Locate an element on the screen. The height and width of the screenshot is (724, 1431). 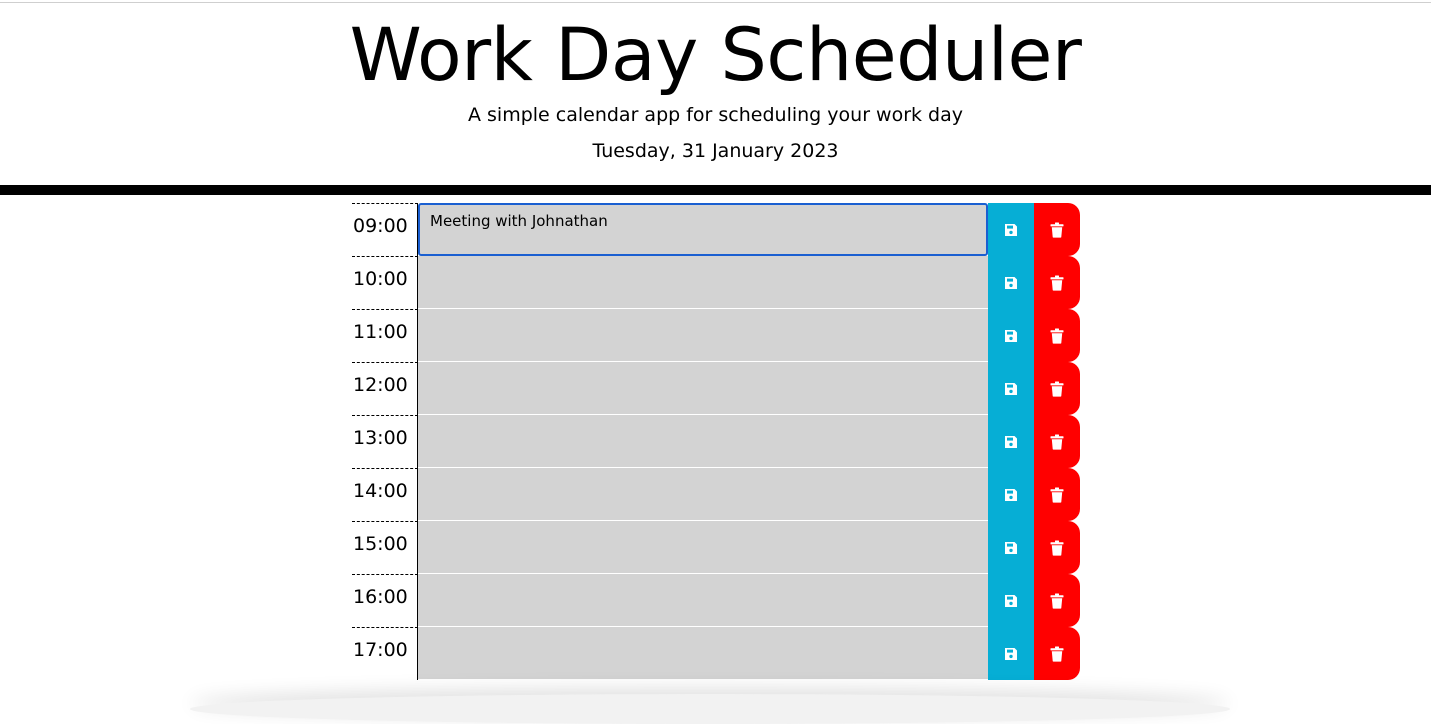
time-block-1500: 15:00 is located at coordinates (716, 547).